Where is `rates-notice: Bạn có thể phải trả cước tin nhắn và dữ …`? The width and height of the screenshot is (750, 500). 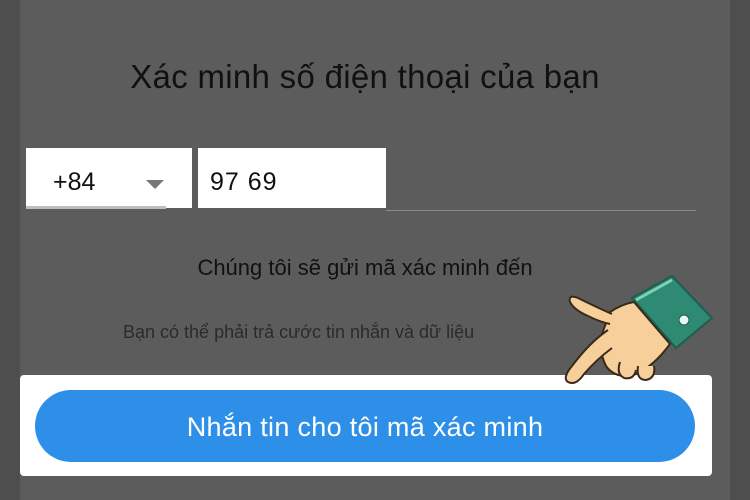
rates-notice: Bạn có thể phải trả cước tin nhắn và dữ … is located at coordinates (299, 332).